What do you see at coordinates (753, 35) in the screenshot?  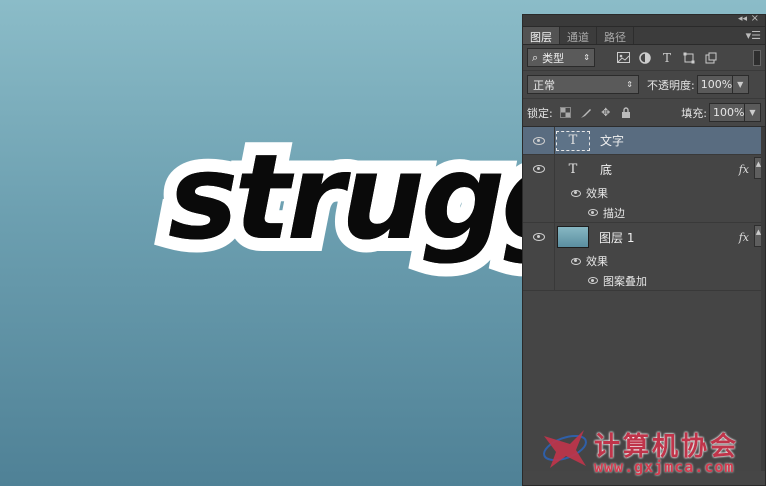 I see `panel-menu-icon: ▾☰` at bounding box center [753, 35].